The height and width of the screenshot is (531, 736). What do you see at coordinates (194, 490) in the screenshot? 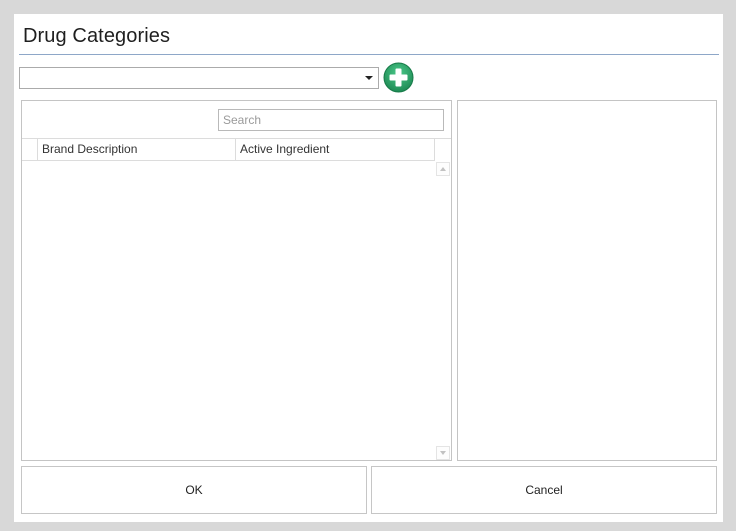
I see `ok-button: OK` at bounding box center [194, 490].